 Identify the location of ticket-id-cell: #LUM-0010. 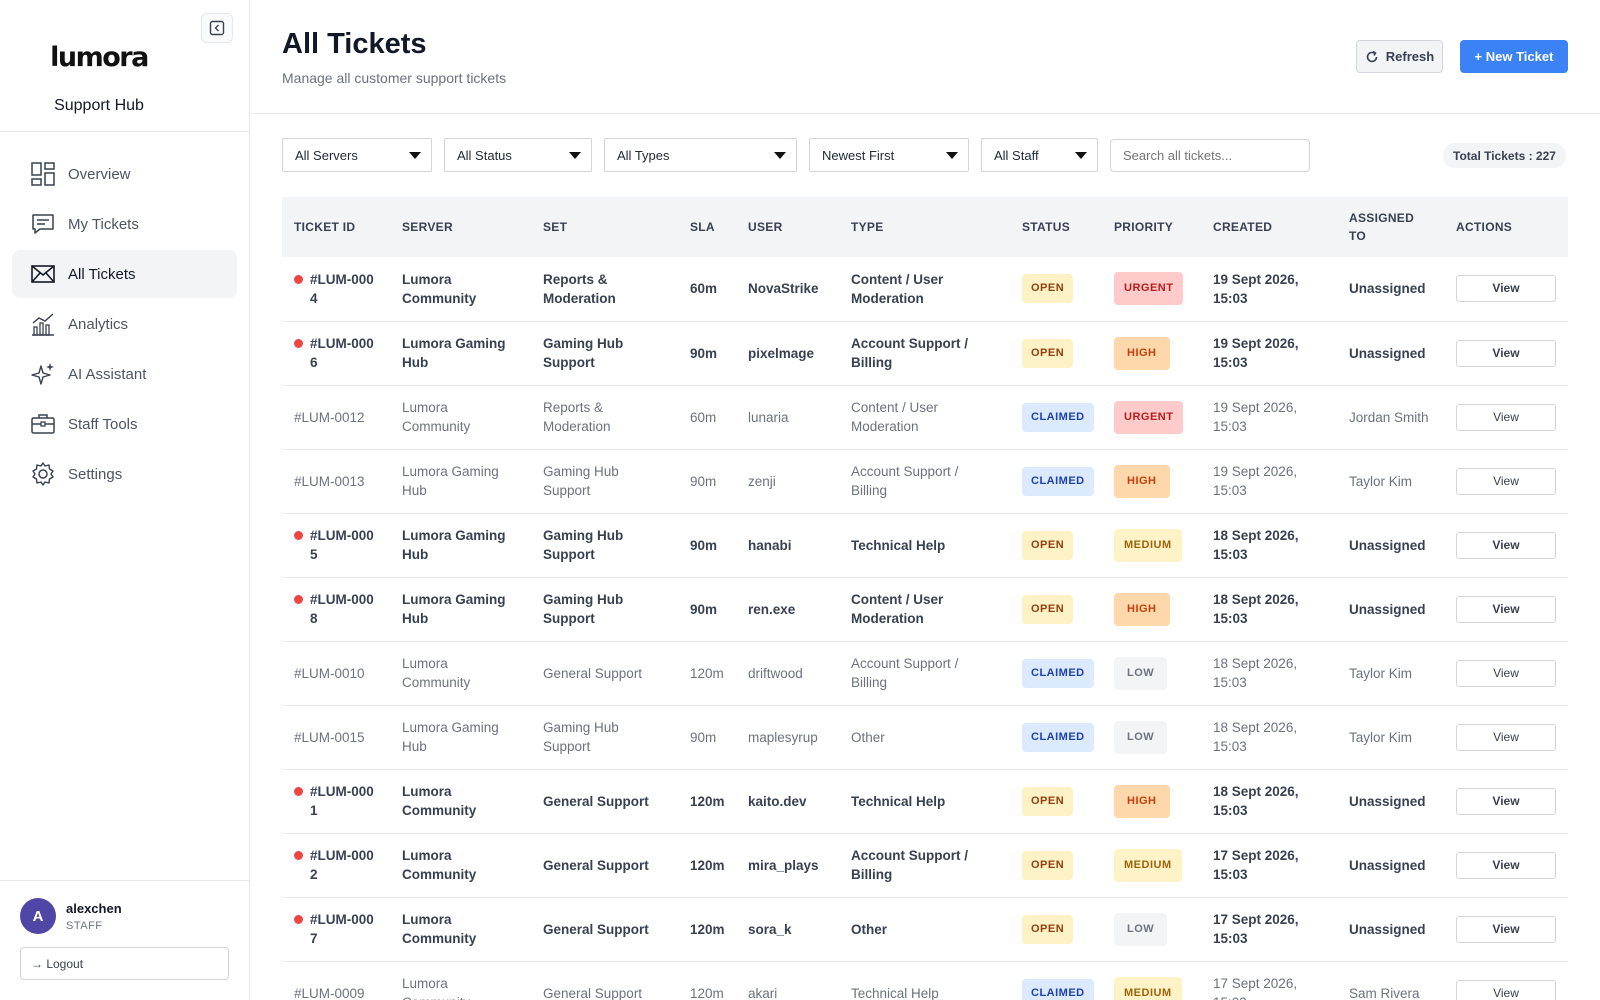
(336, 673).